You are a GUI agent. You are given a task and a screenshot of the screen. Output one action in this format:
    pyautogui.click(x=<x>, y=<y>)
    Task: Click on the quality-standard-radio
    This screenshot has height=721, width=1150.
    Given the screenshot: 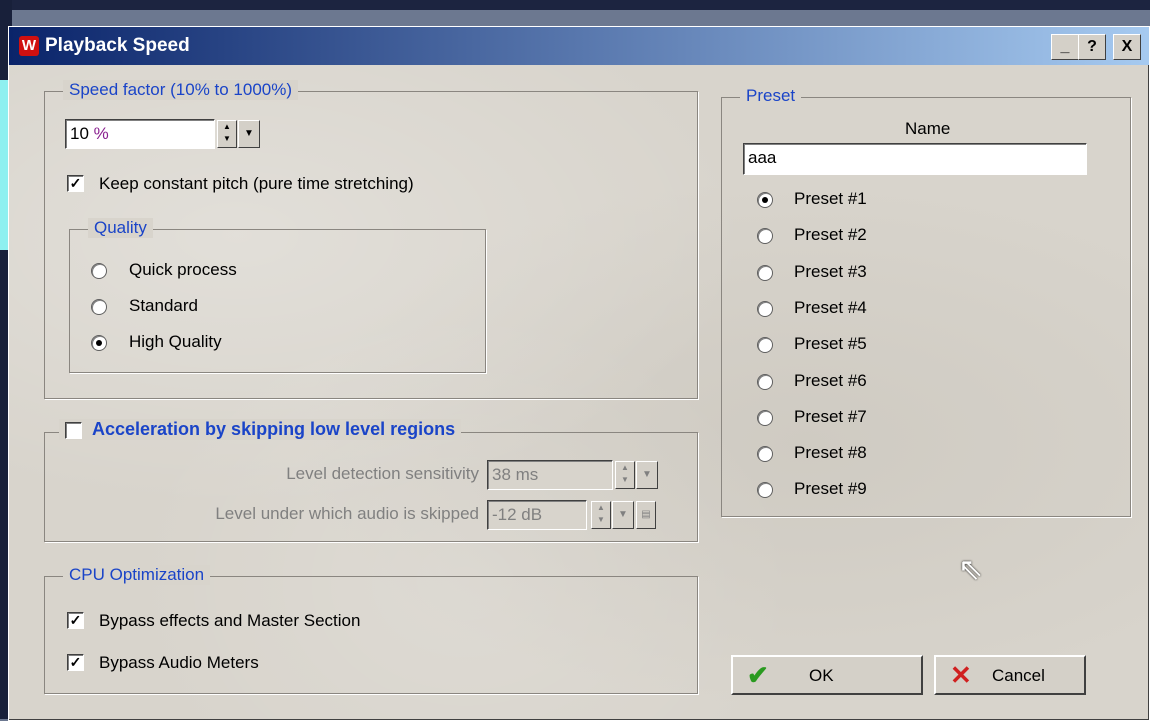 What is the action you would take?
    pyautogui.click(x=99, y=307)
    